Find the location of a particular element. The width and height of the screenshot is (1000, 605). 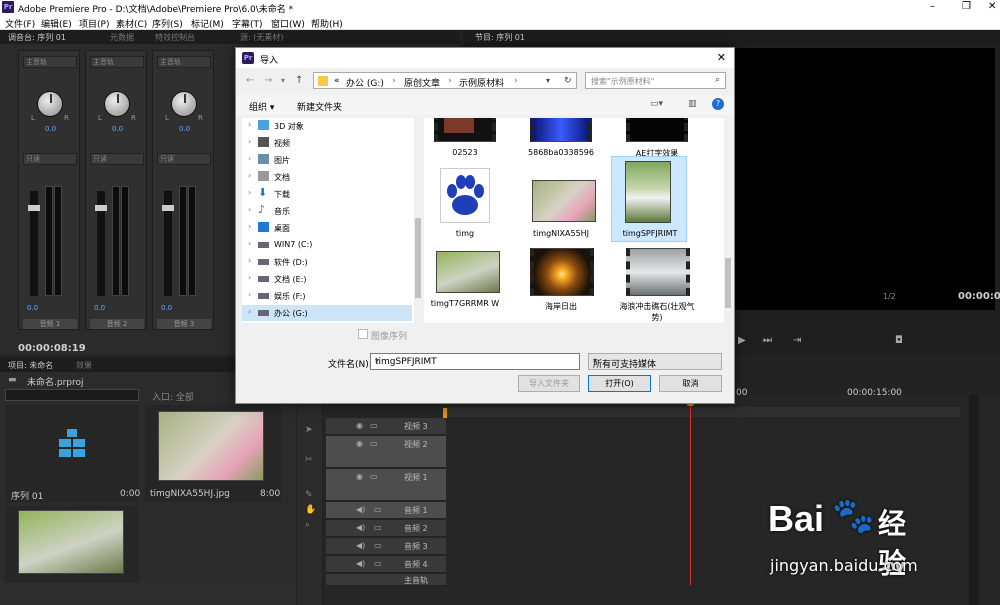

project-item-image: timgNIXA55HJ.jpg 8:00 is located at coordinates (213, 453).